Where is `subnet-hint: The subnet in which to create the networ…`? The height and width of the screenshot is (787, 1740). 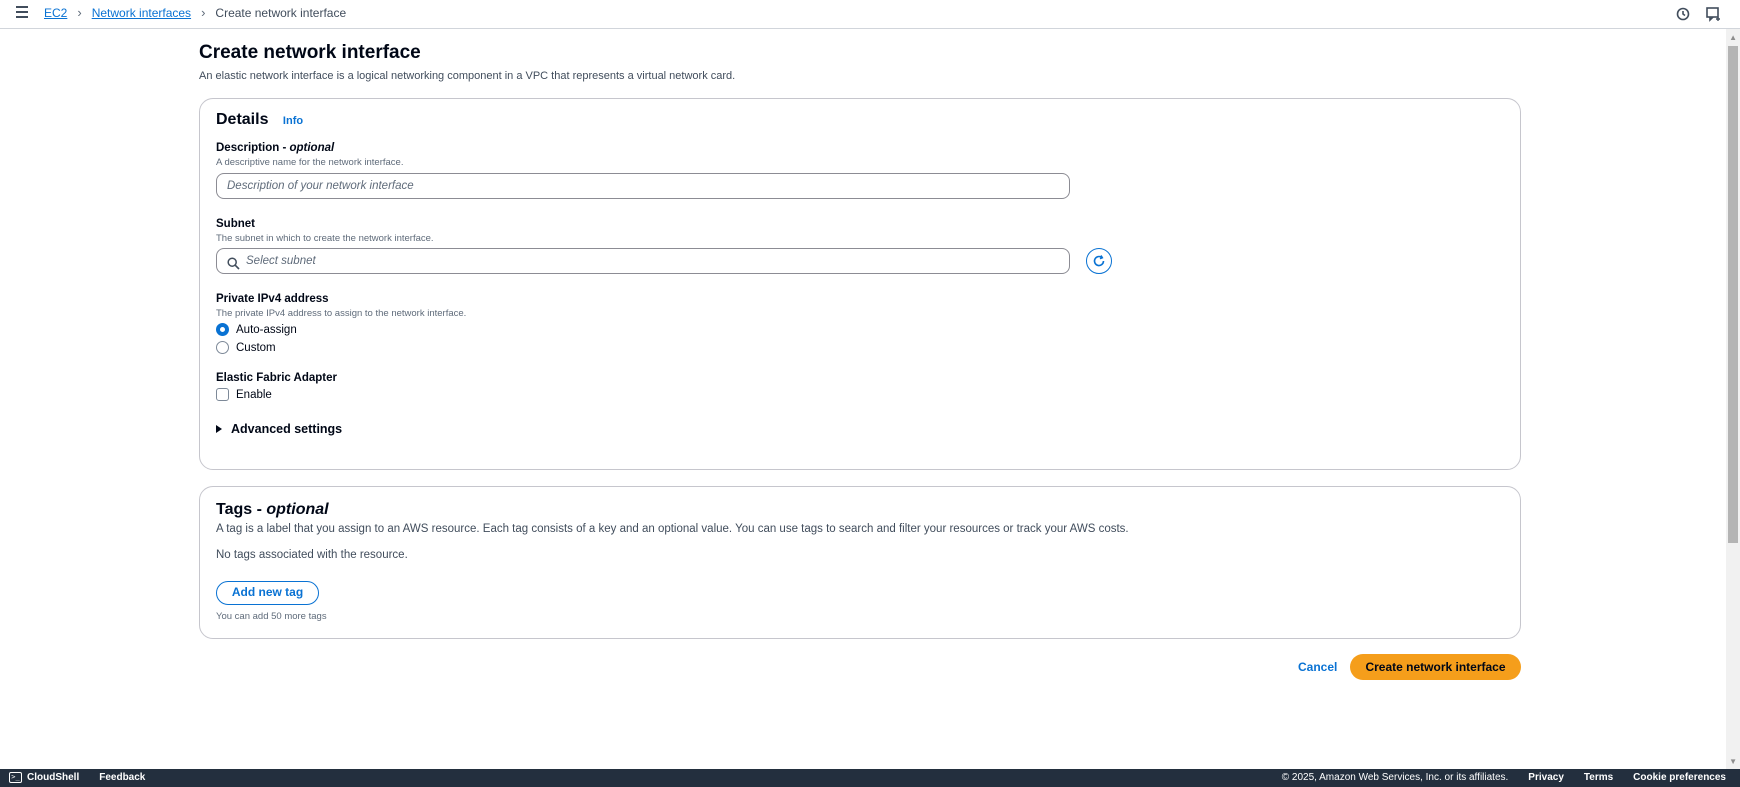 subnet-hint: The subnet in which to create the networ… is located at coordinates (325, 238).